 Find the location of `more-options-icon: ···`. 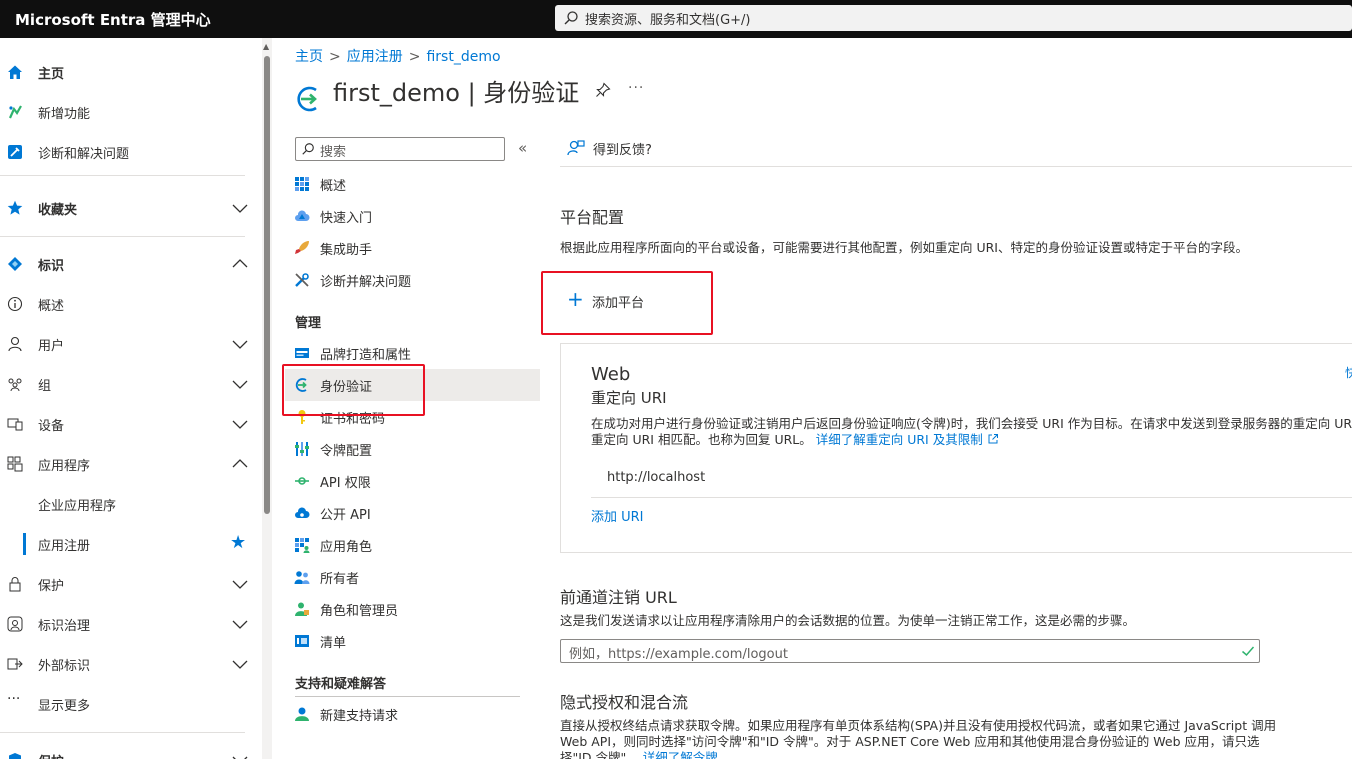

more-options-icon: ··· is located at coordinates (636, 88).